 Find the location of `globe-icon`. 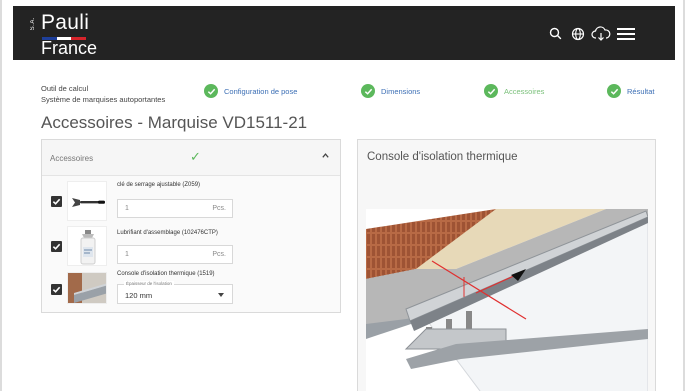

globe-icon is located at coordinates (578, 34).